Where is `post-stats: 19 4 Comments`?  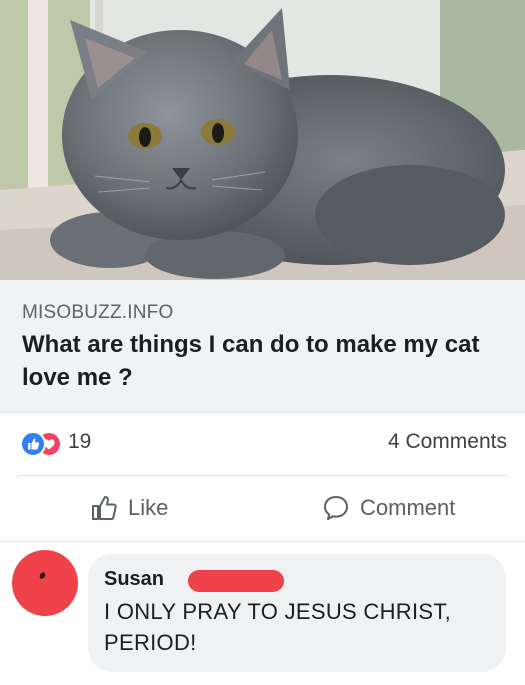 post-stats: 19 4 Comments is located at coordinates (262, 444).